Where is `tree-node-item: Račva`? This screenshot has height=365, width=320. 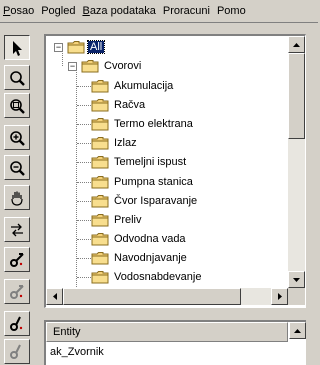
tree-node-item: Račva is located at coordinates (117, 105).